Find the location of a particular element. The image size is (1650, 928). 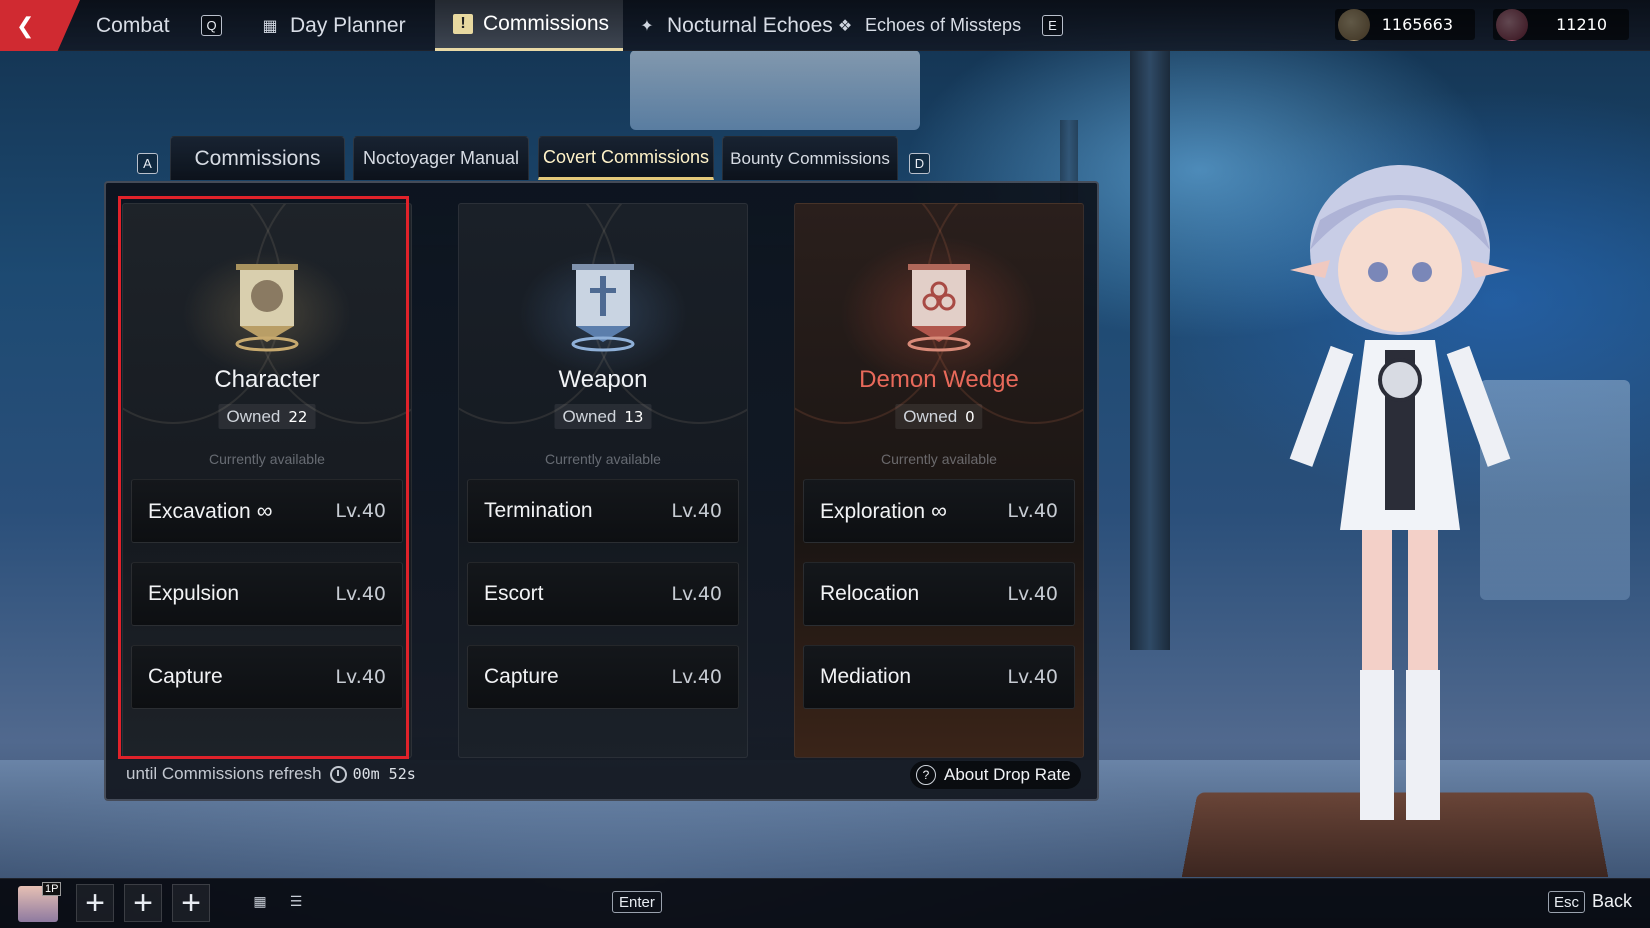

player-tag: 1P is located at coordinates (52, 889).